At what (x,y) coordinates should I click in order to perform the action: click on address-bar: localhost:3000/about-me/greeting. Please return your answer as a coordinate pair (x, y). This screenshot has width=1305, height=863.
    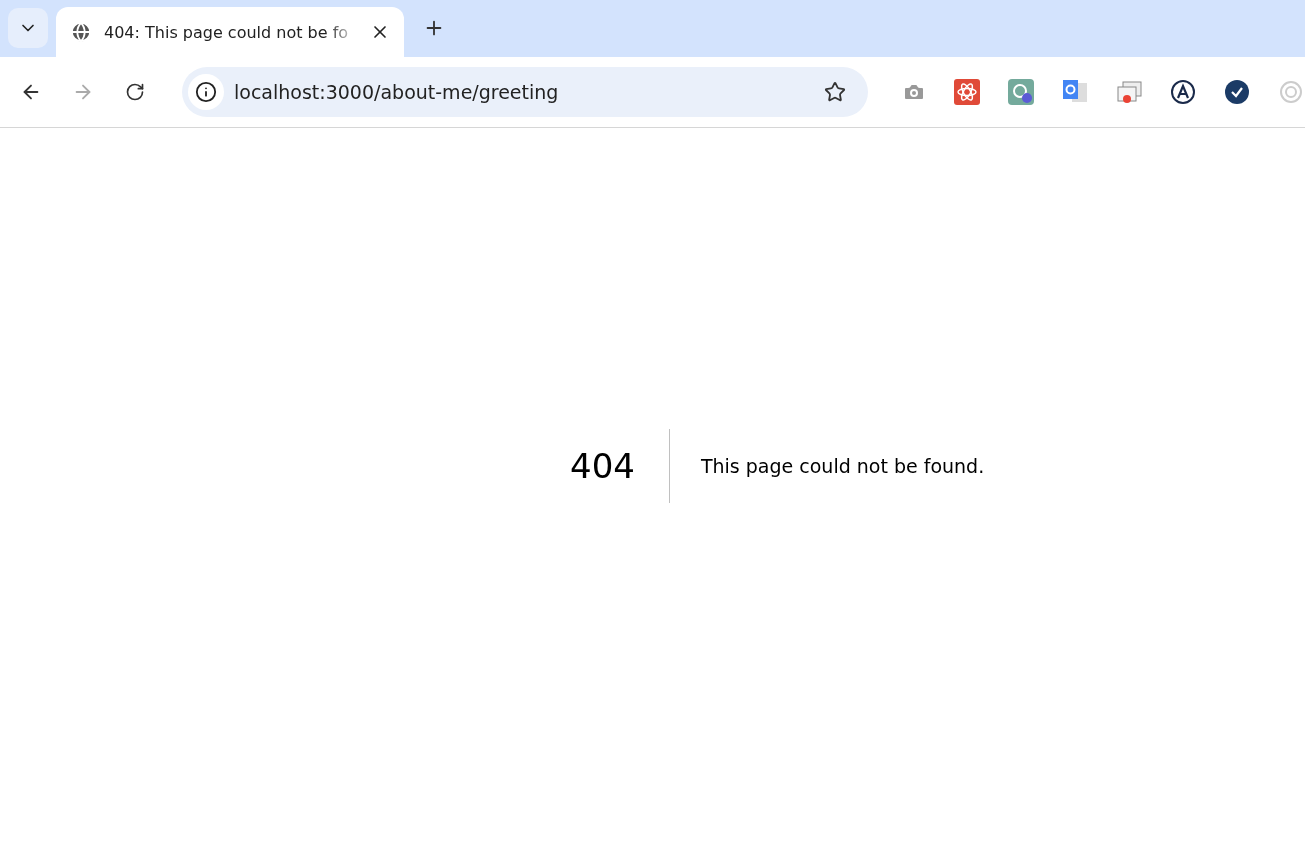
    Looking at the image, I should click on (525, 92).